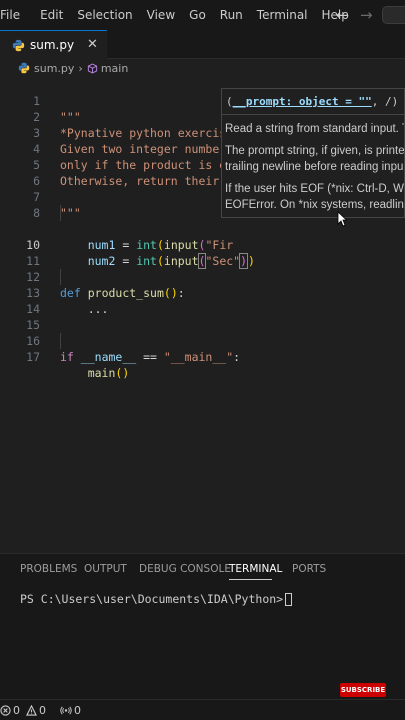 The image size is (405, 720). What do you see at coordinates (342, 219) in the screenshot?
I see `mouse-pointer-icon` at bounding box center [342, 219].